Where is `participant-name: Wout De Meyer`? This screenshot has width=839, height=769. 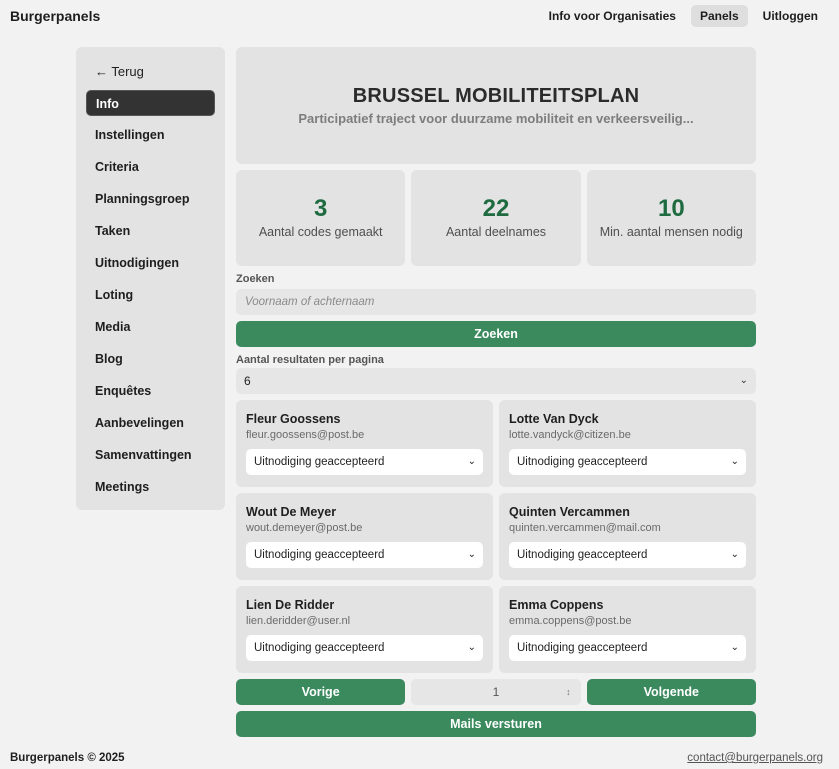 participant-name: Wout De Meyer is located at coordinates (291, 512).